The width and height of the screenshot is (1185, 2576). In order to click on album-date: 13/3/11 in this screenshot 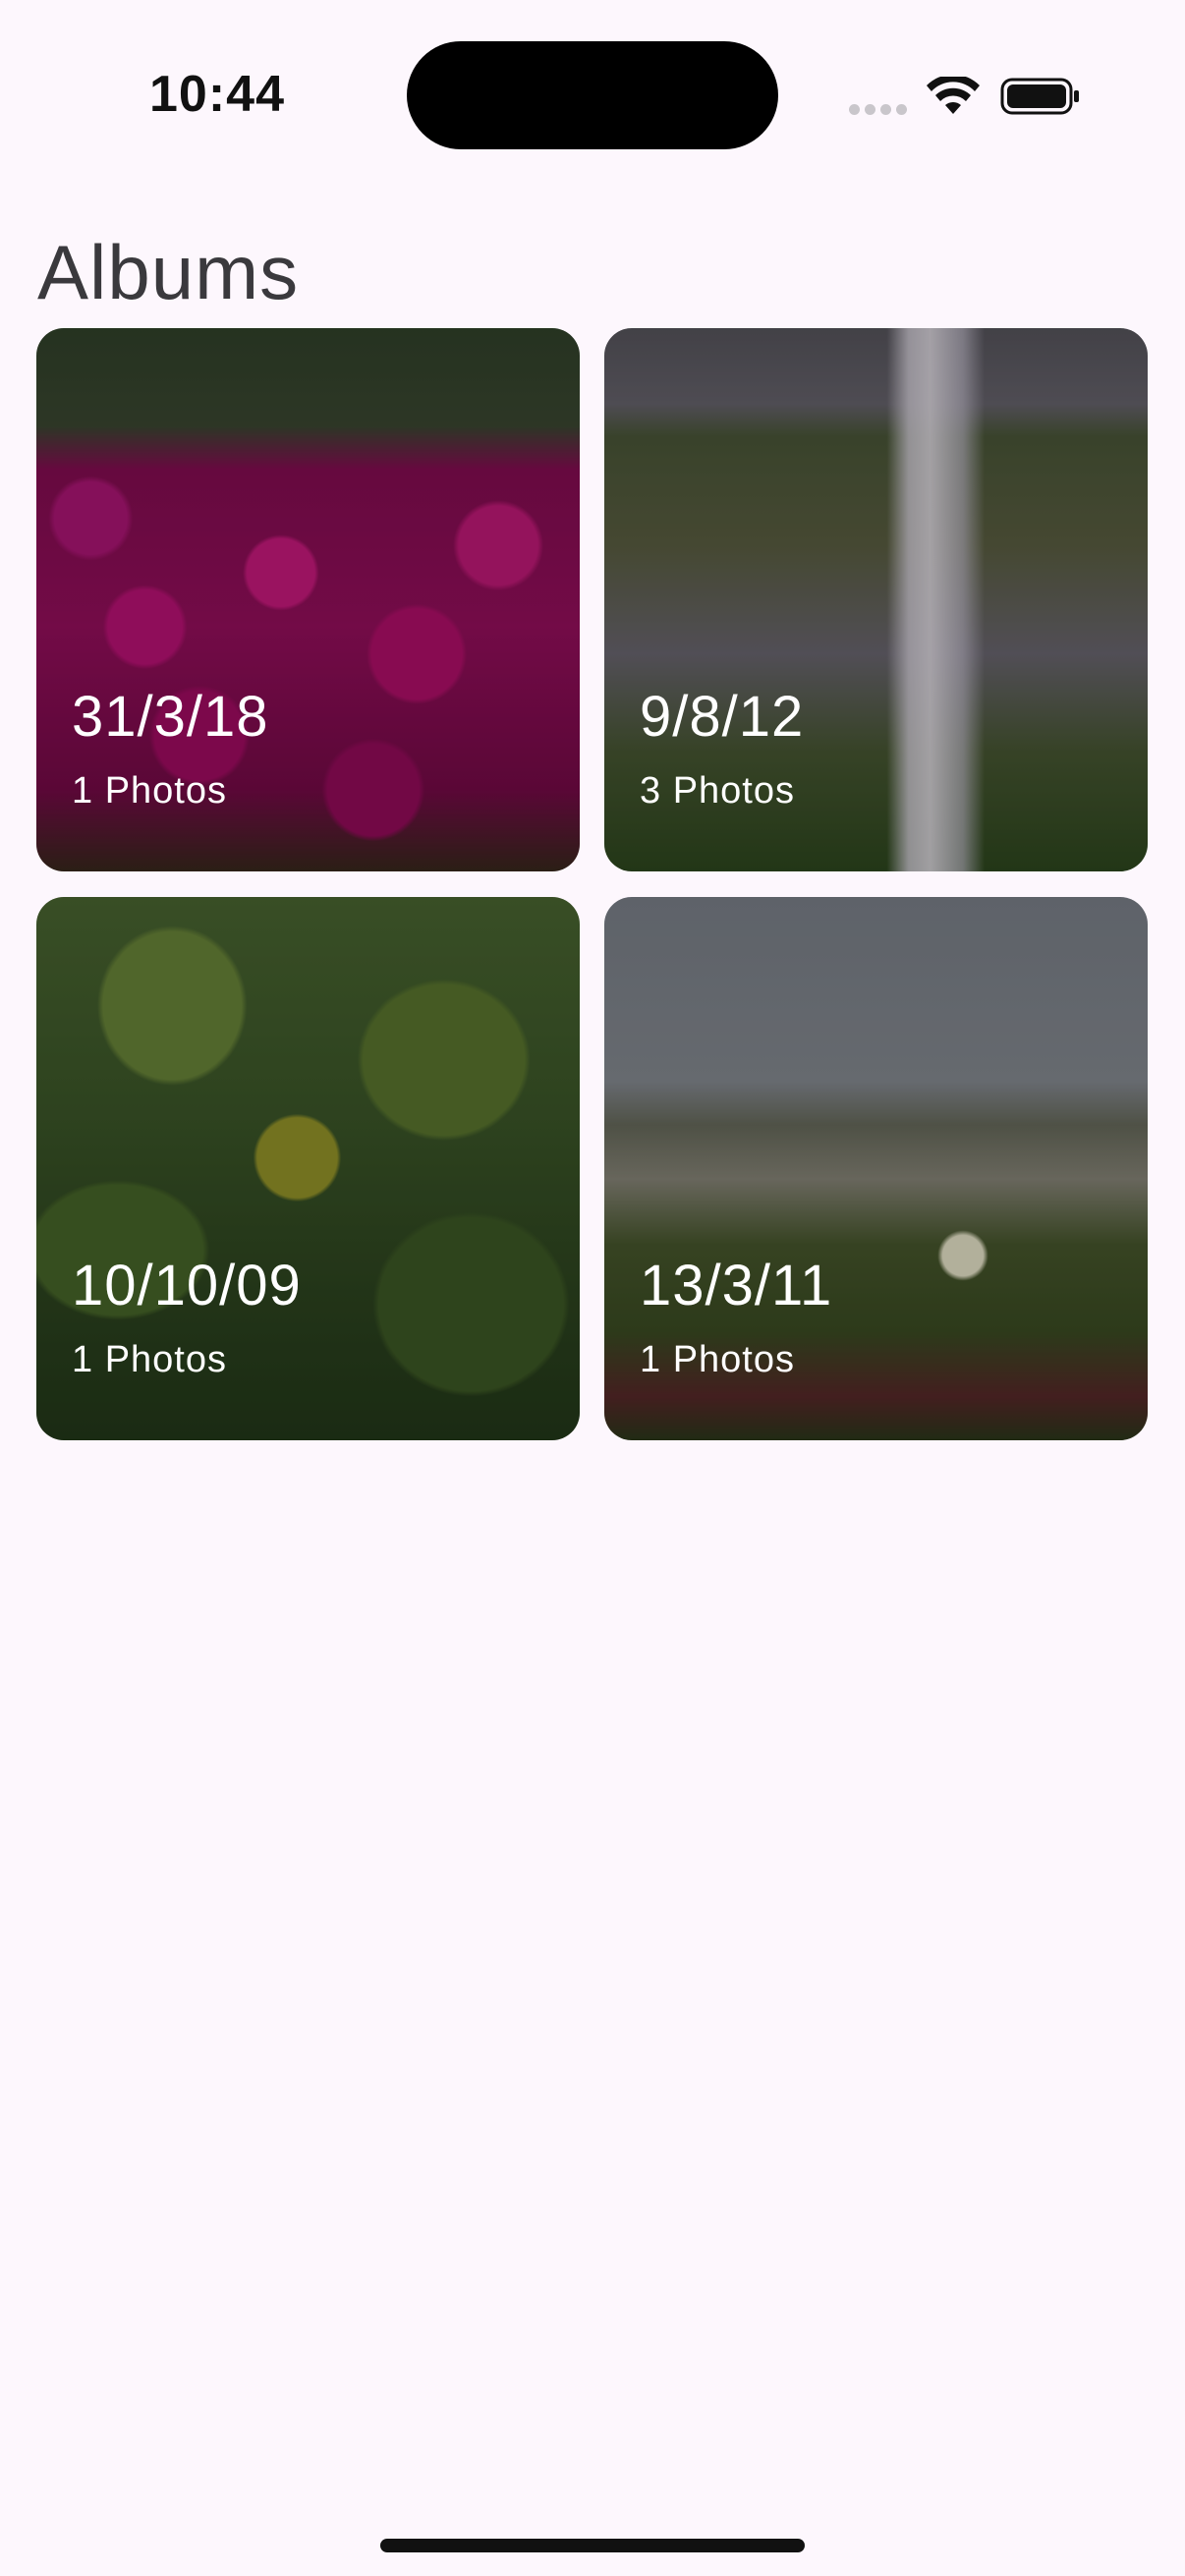, I will do `click(737, 1285)`.